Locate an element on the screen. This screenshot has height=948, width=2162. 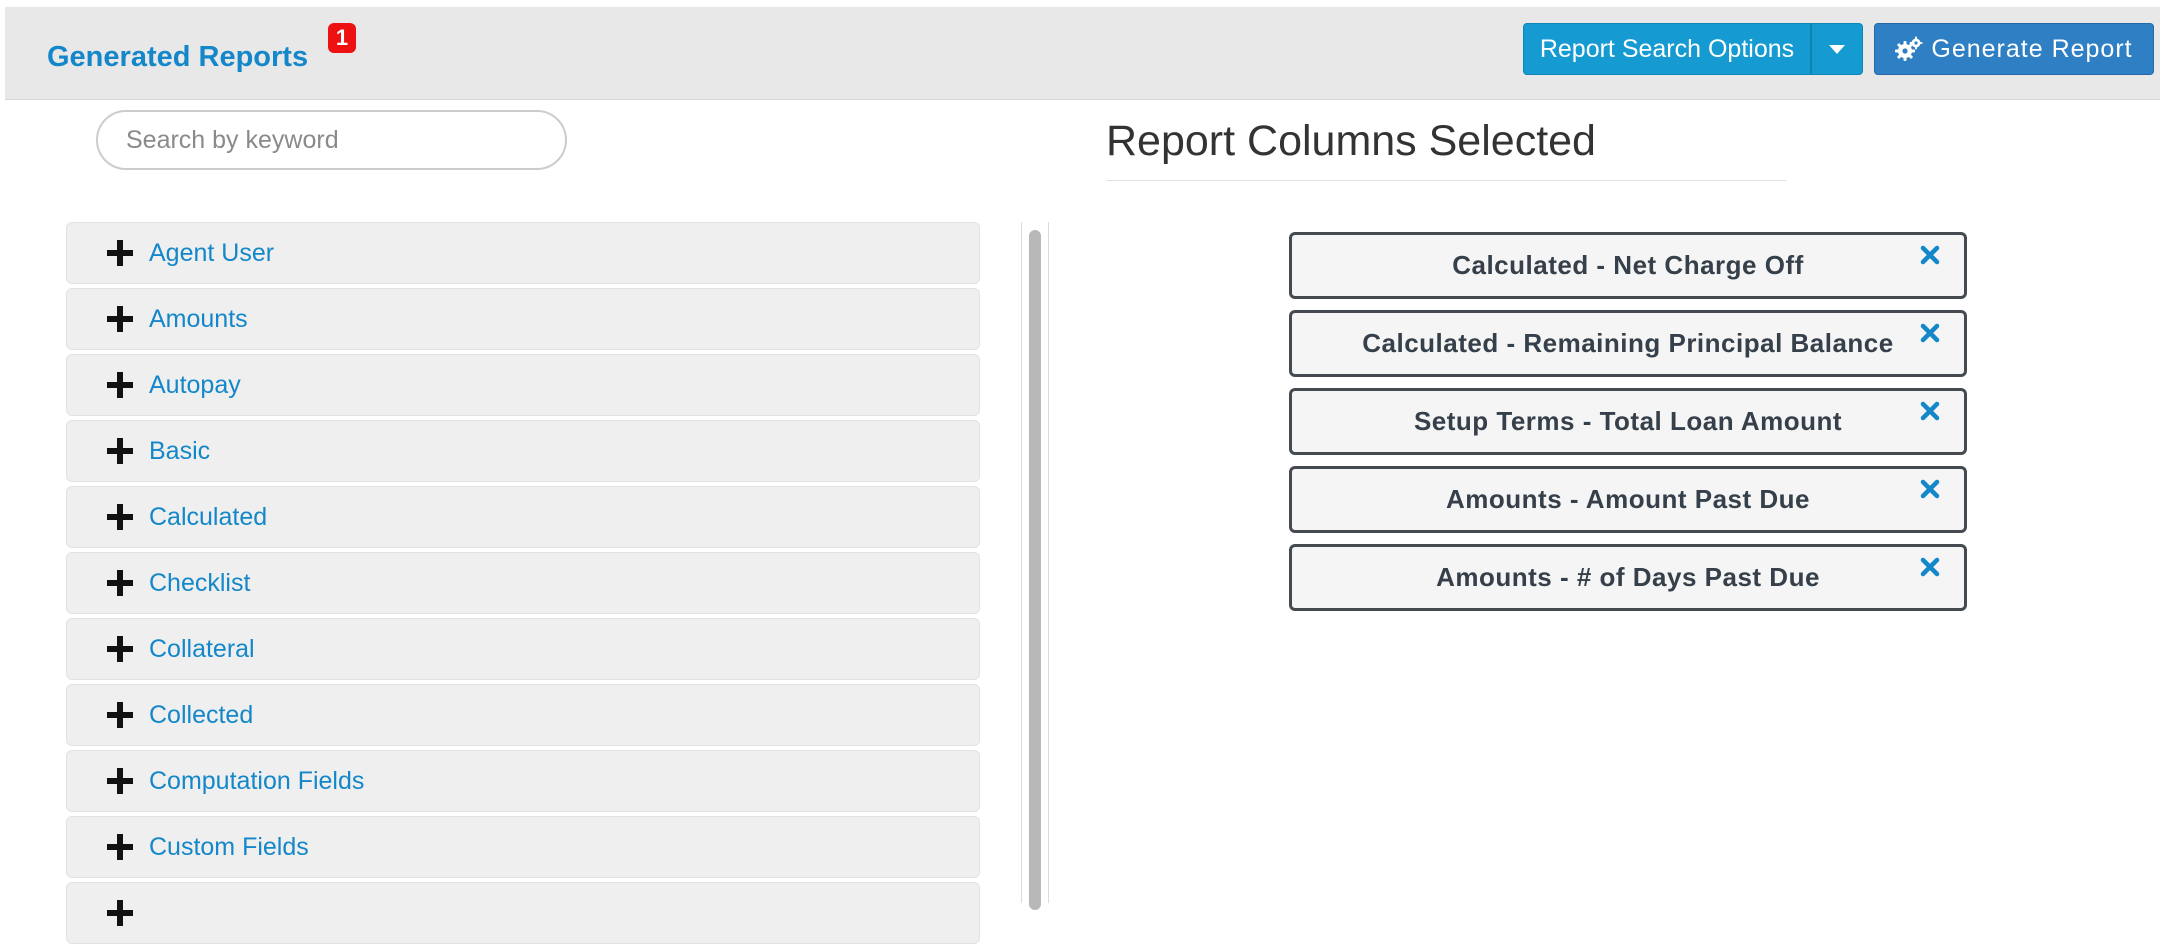
selected-column-label: Calculated - Remaining Principal Balance is located at coordinates (1628, 343).